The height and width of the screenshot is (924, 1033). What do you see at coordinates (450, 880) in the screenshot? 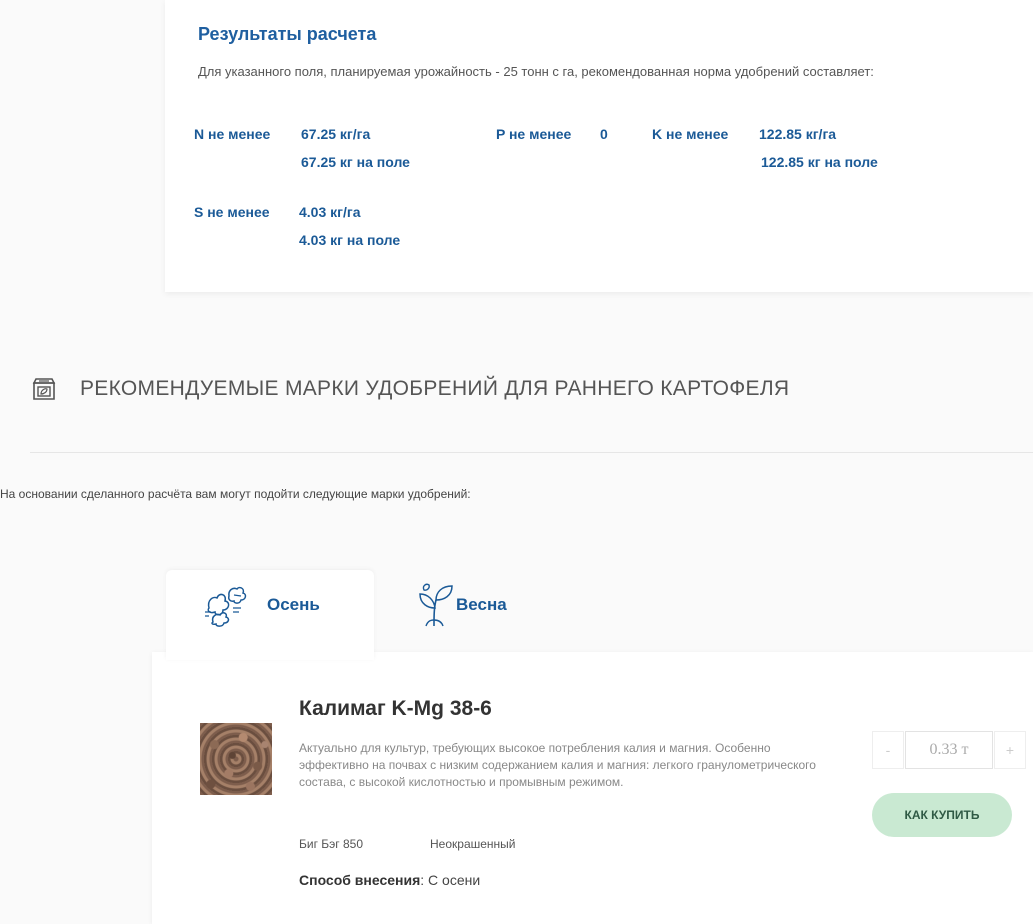
I see `application-method-value: : С осени` at bounding box center [450, 880].